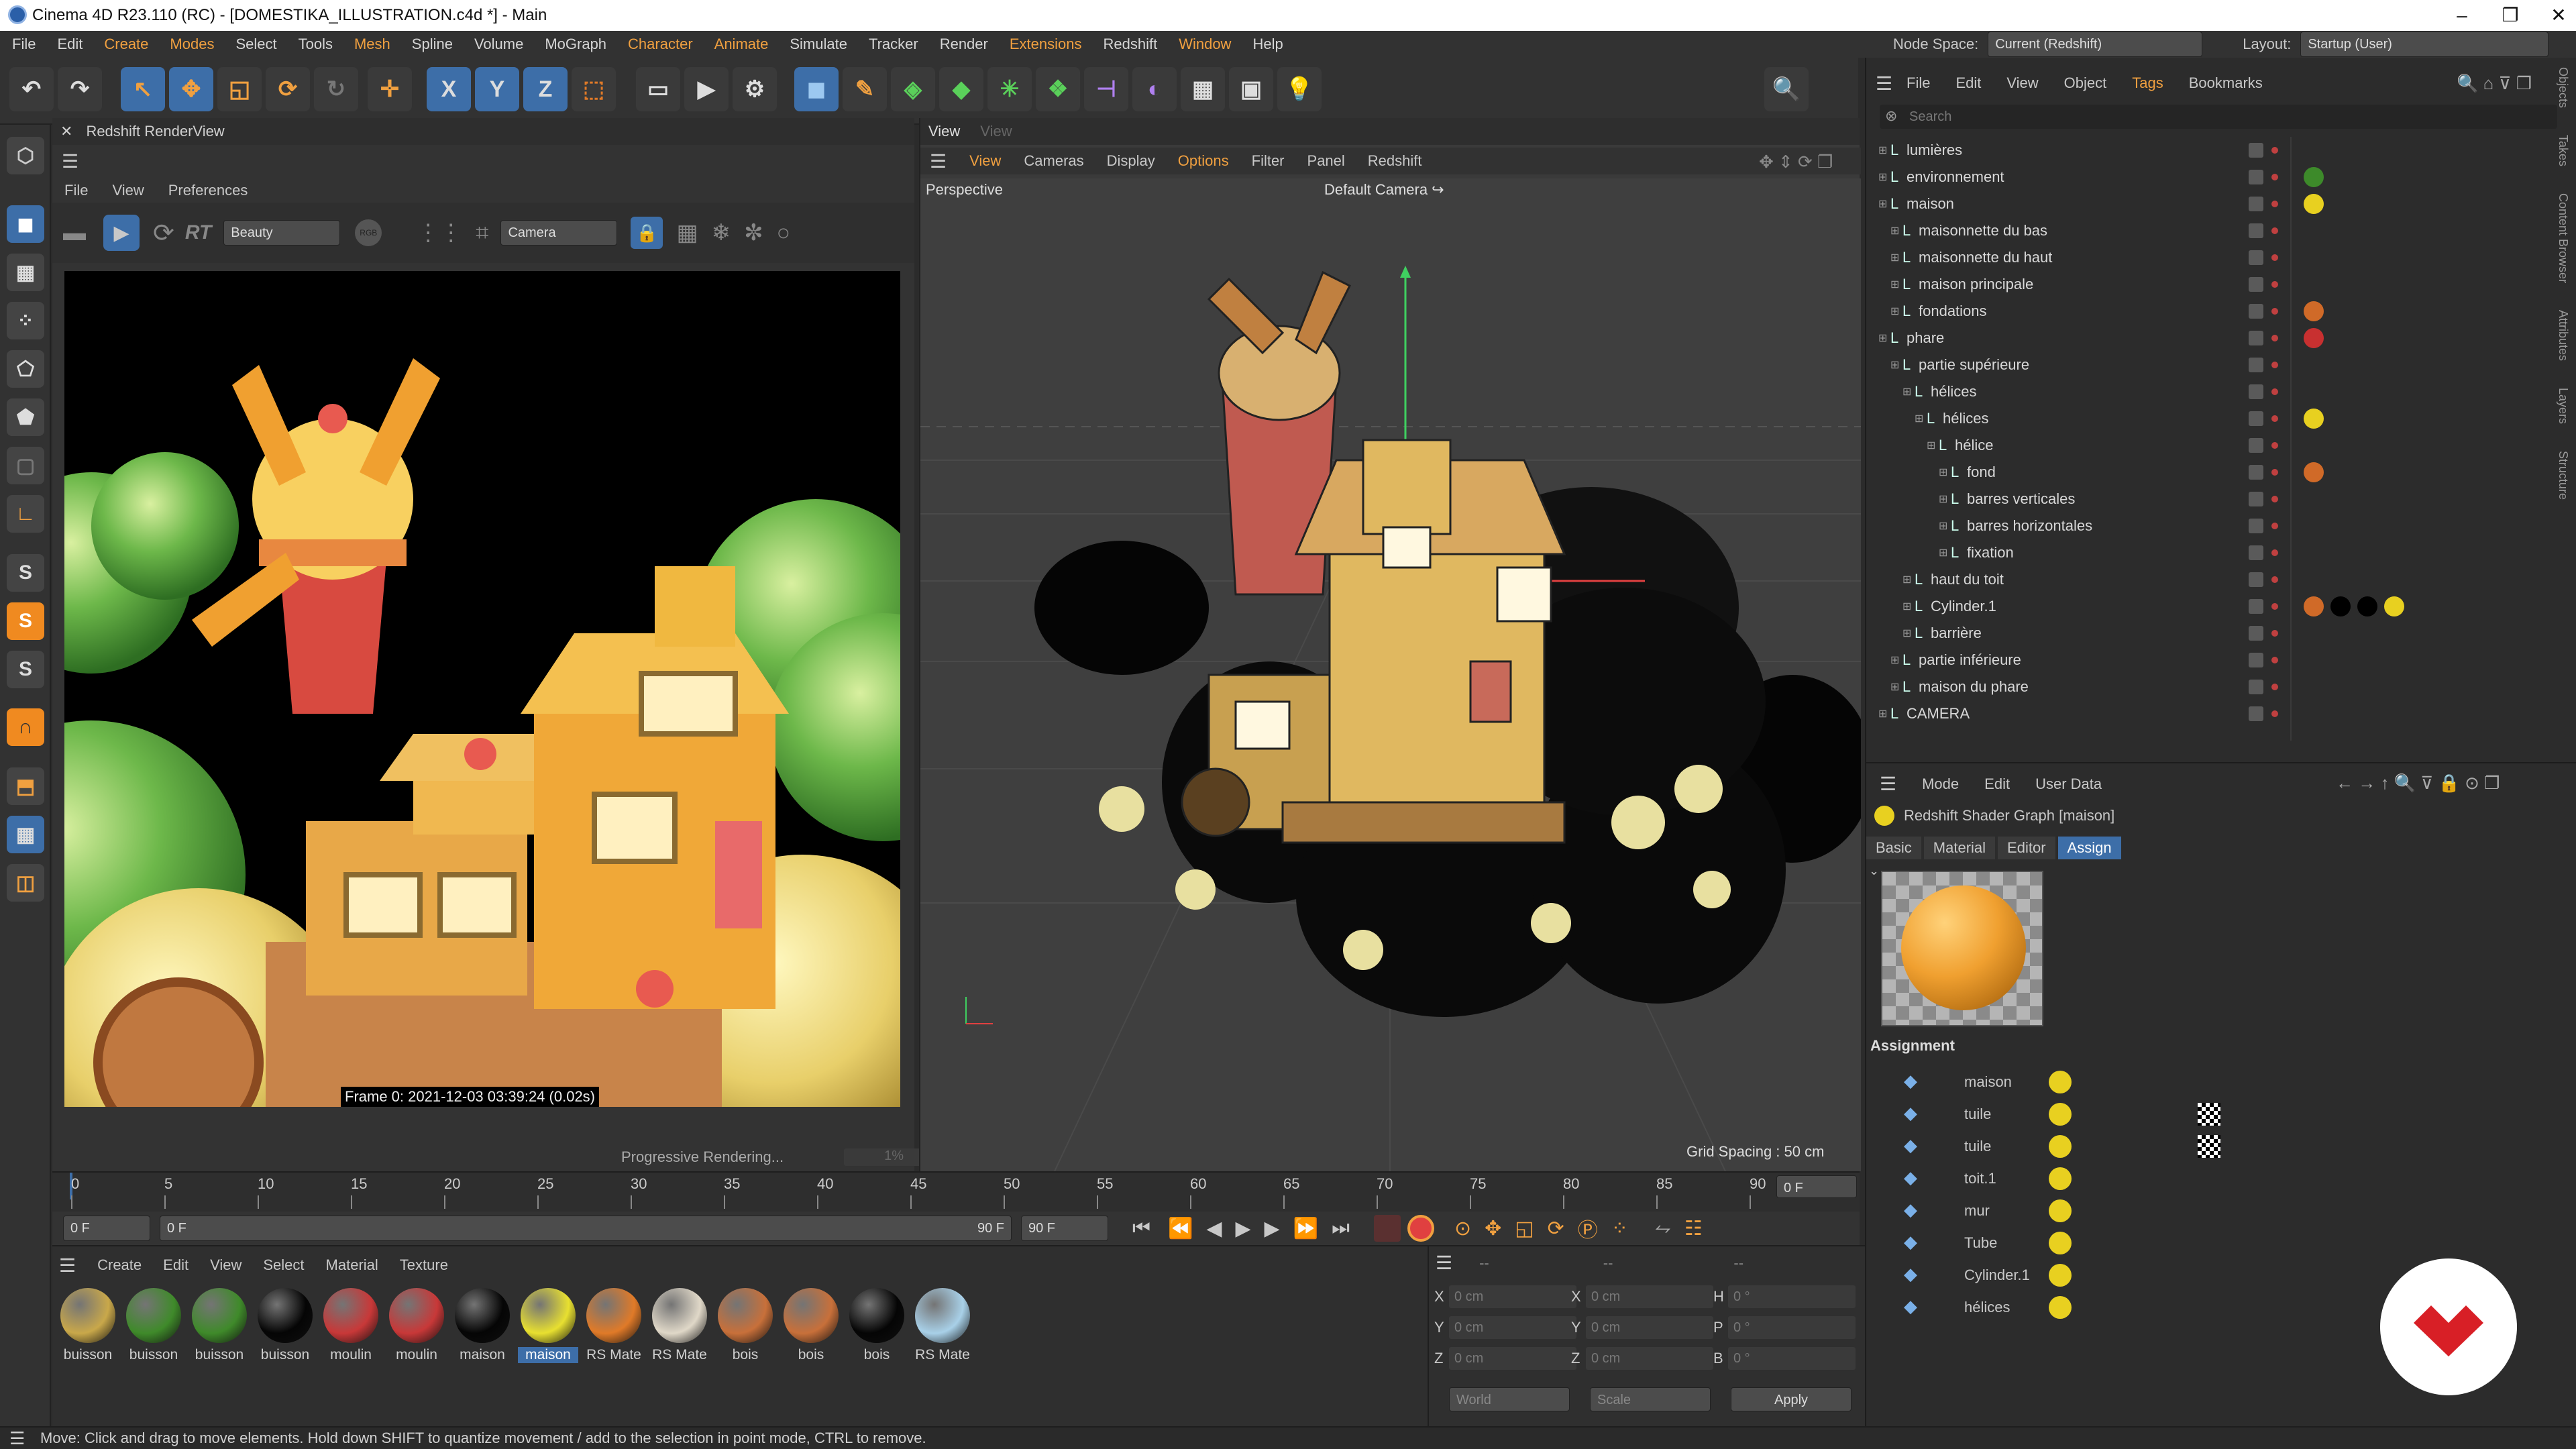  What do you see at coordinates (416, 1325) in the screenshot?
I see `material-swatch: moulin` at bounding box center [416, 1325].